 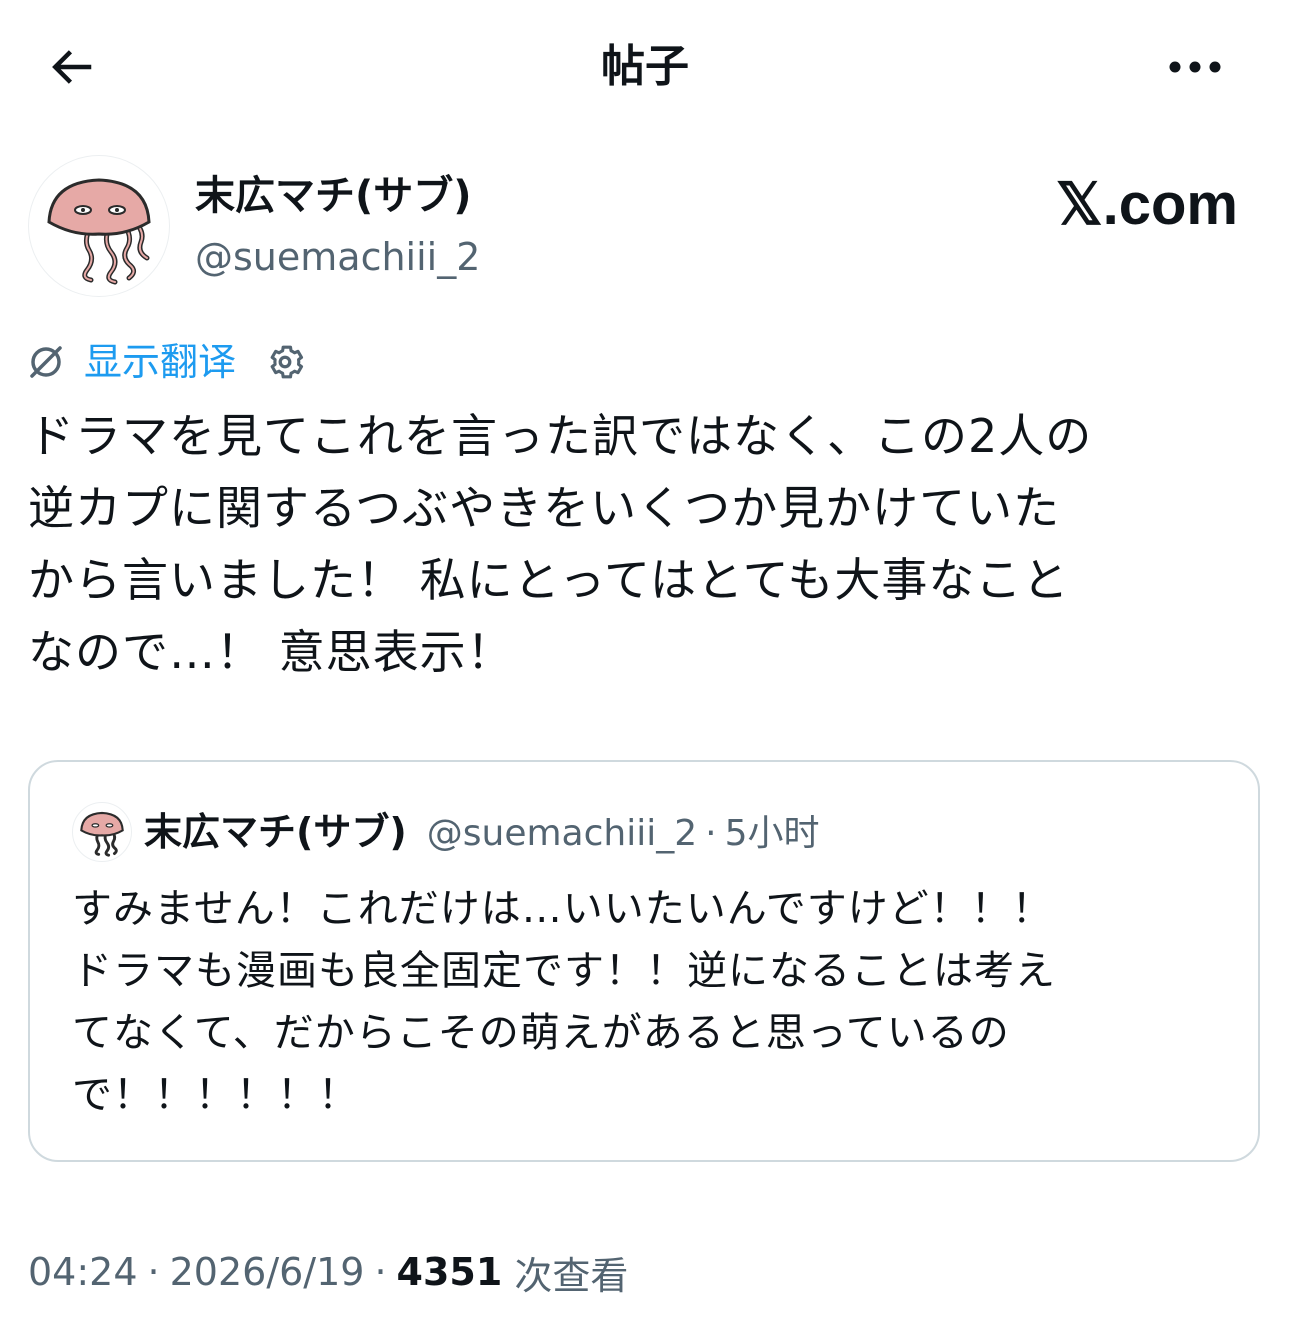 I want to click on views-count: 4351, so click(x=450, y=1272).